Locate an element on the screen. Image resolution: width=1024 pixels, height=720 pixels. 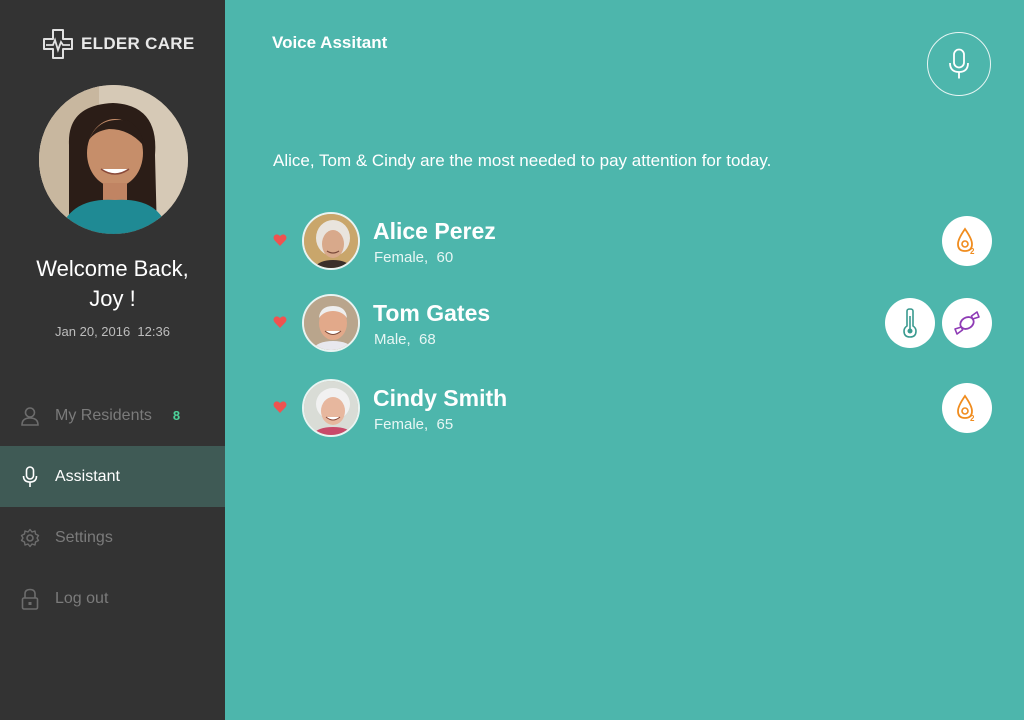
lock-icon is located at coordinates (30, 599).